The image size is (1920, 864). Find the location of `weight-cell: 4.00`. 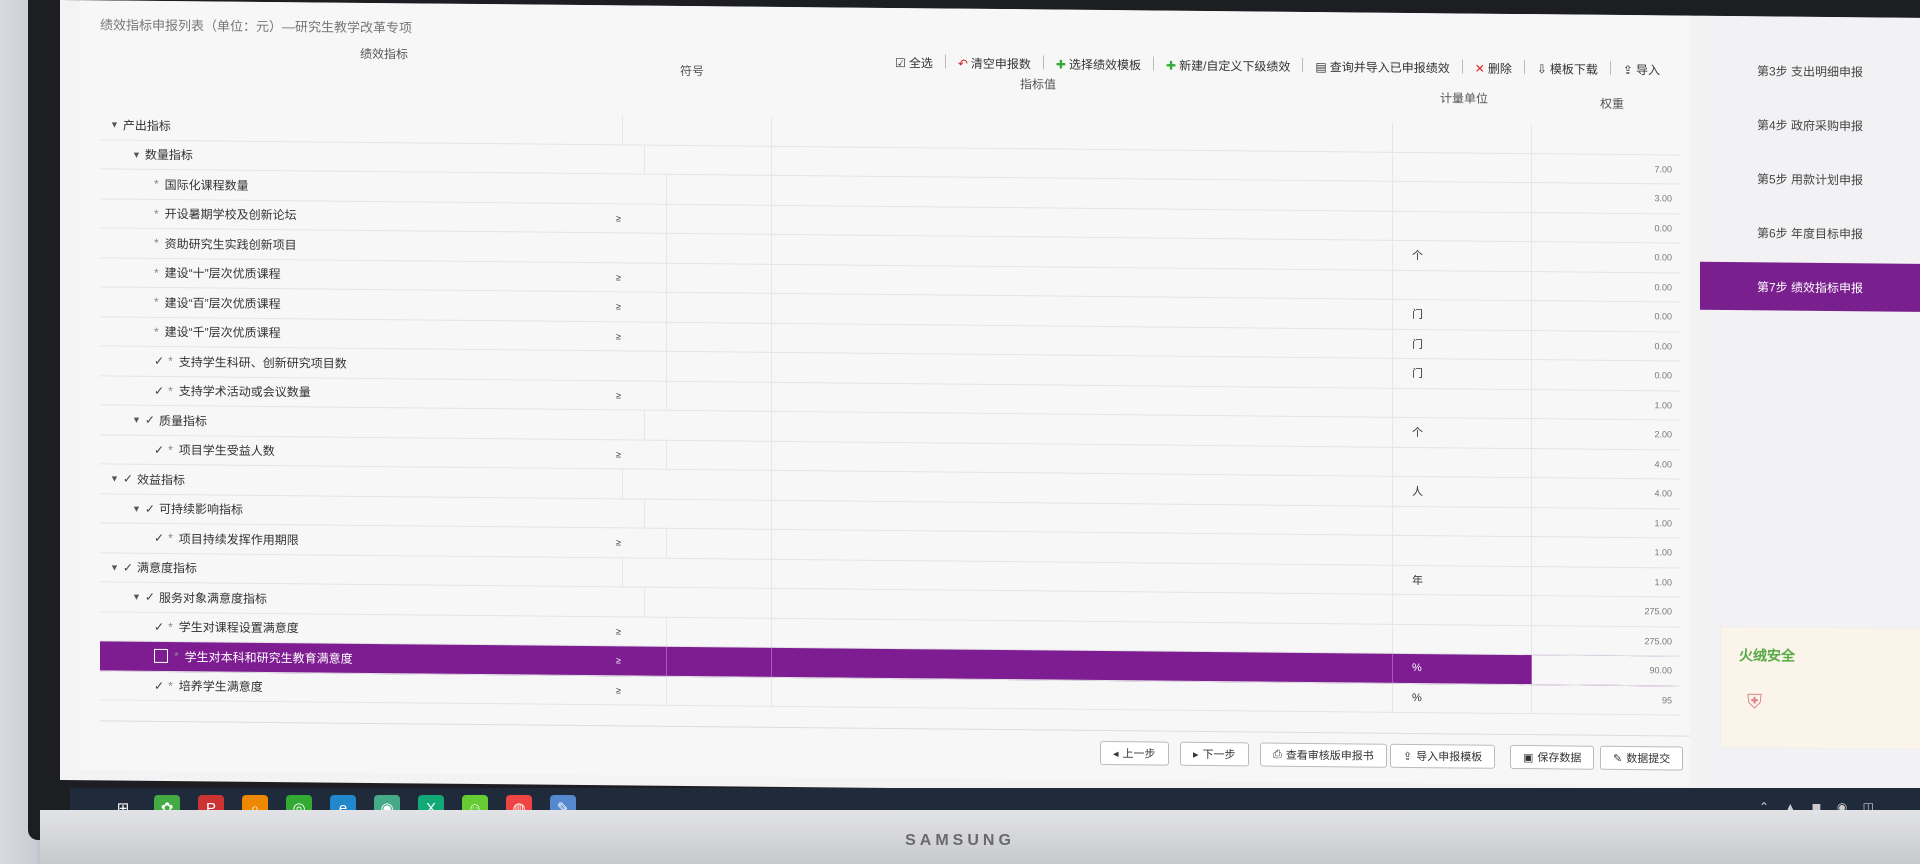

weight-cell: 4.00 is located at coordinates (1606, 464).